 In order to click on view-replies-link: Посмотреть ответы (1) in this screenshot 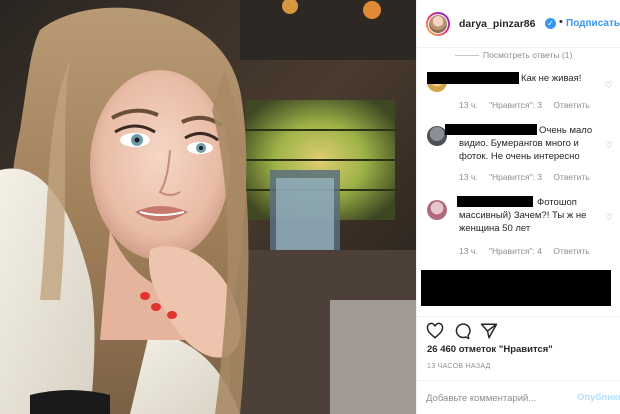, I will do `click(513, 55)`.